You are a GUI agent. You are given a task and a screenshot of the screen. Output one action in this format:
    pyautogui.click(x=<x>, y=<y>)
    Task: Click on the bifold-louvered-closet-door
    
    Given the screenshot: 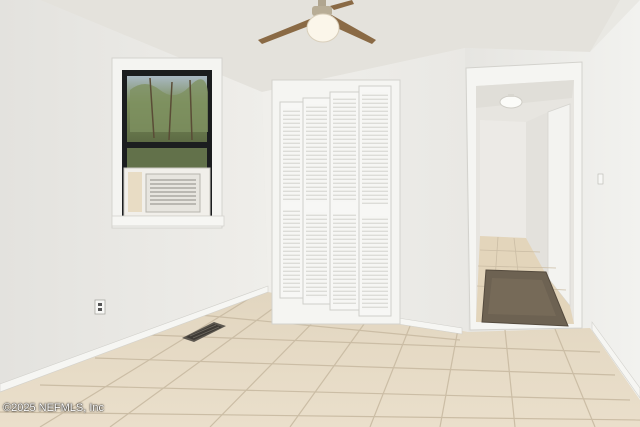 What is the action you would take?
    pyautogui.click(x=335, y=201)
    